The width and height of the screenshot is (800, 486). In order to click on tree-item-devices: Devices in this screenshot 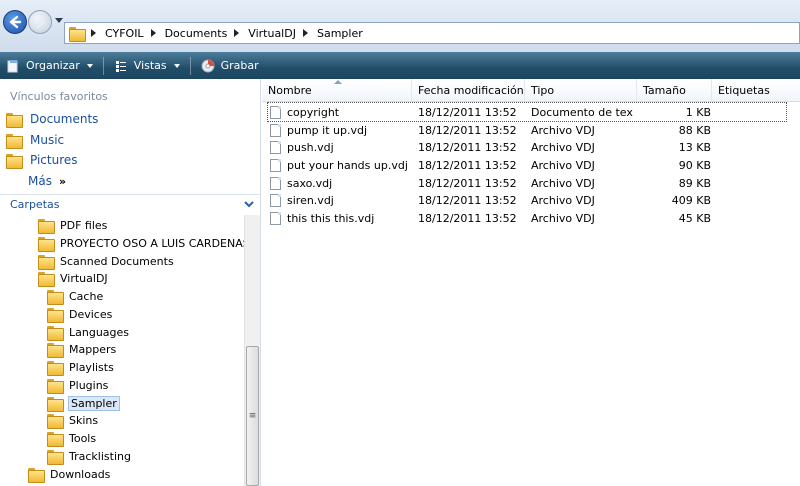, I will do `click(79, 314)`.